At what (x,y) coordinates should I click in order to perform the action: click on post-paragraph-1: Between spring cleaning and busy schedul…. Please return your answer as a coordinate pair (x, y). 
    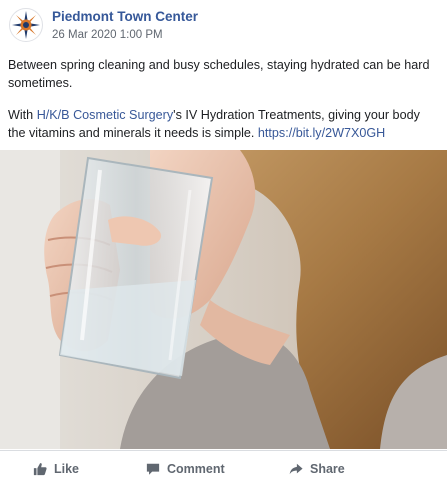
    Looking at the image, I should click on (219, 74).